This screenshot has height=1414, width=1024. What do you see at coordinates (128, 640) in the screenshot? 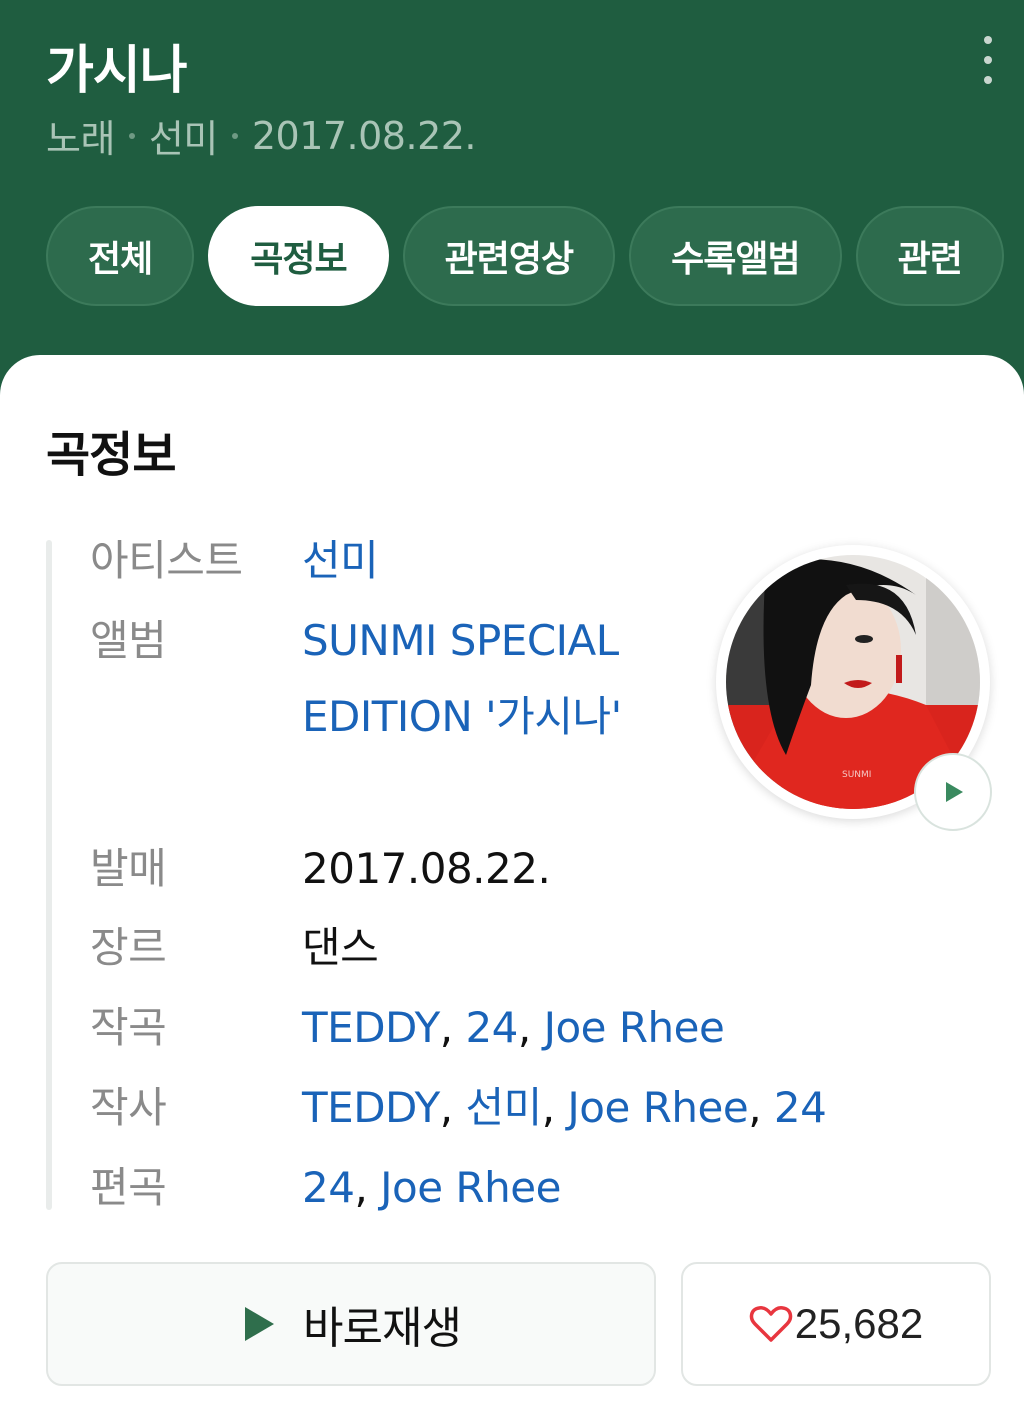
I see `label-album: 앨범` at bounding box center [128, 640].